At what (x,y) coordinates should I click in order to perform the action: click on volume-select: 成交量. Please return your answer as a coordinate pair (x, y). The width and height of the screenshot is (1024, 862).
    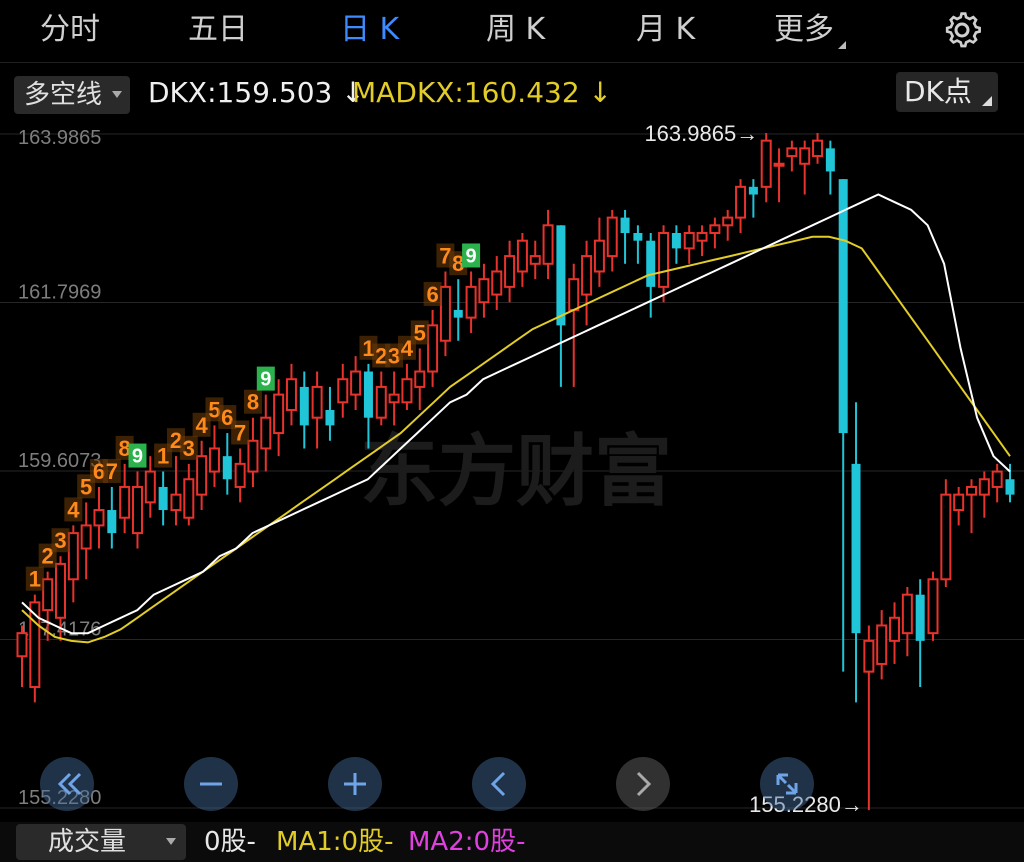
    Looking at the image, I should click on (101, 842).